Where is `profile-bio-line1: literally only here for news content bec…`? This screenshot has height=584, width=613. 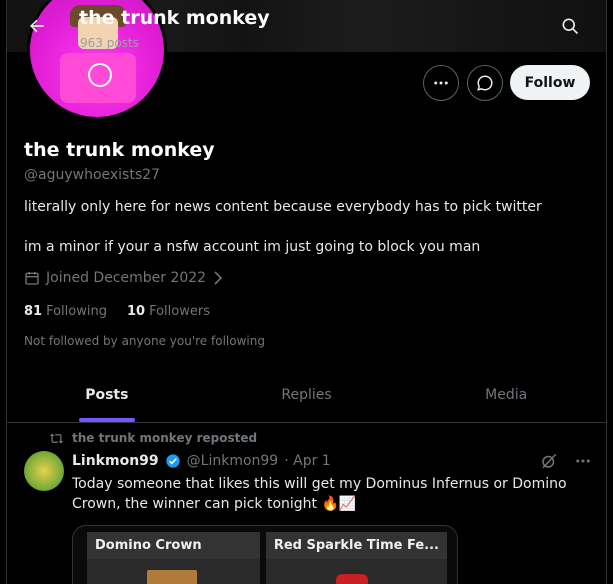 profile-bio-line1: literally only here for news content bec… is located at coordinates (283, 207).